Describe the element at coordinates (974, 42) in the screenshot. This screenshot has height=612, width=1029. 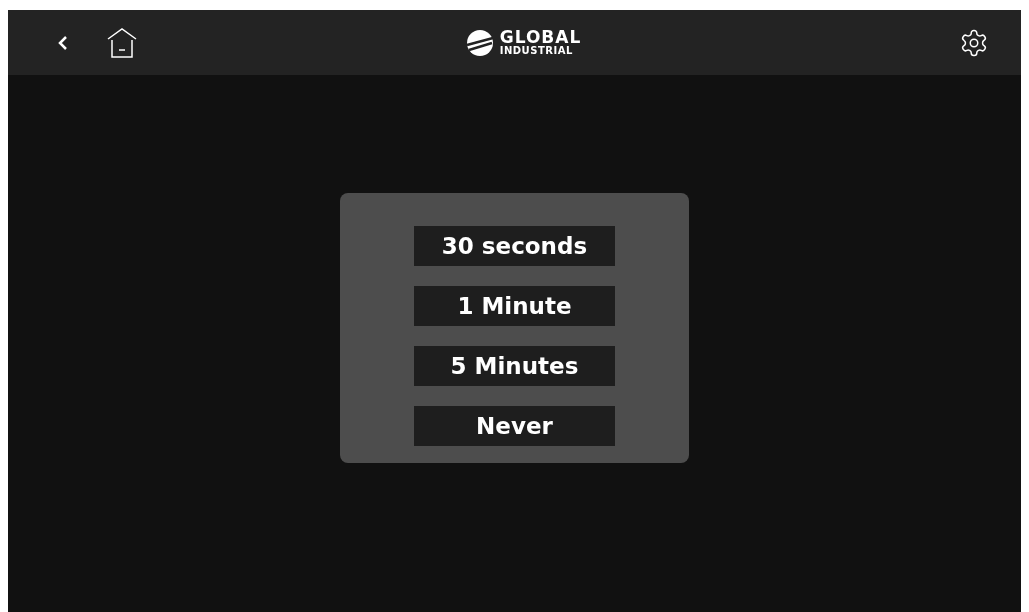
I see `settings-icon` at that location.